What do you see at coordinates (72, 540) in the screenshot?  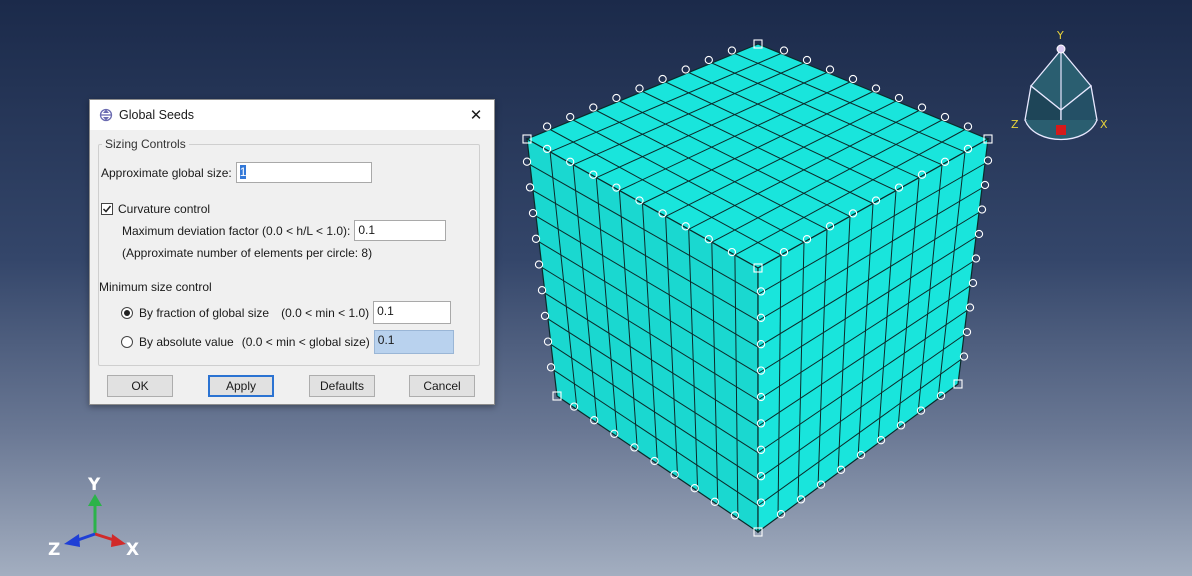 I see `z-axis-arrow-icon` at bounding box center [72, 540].